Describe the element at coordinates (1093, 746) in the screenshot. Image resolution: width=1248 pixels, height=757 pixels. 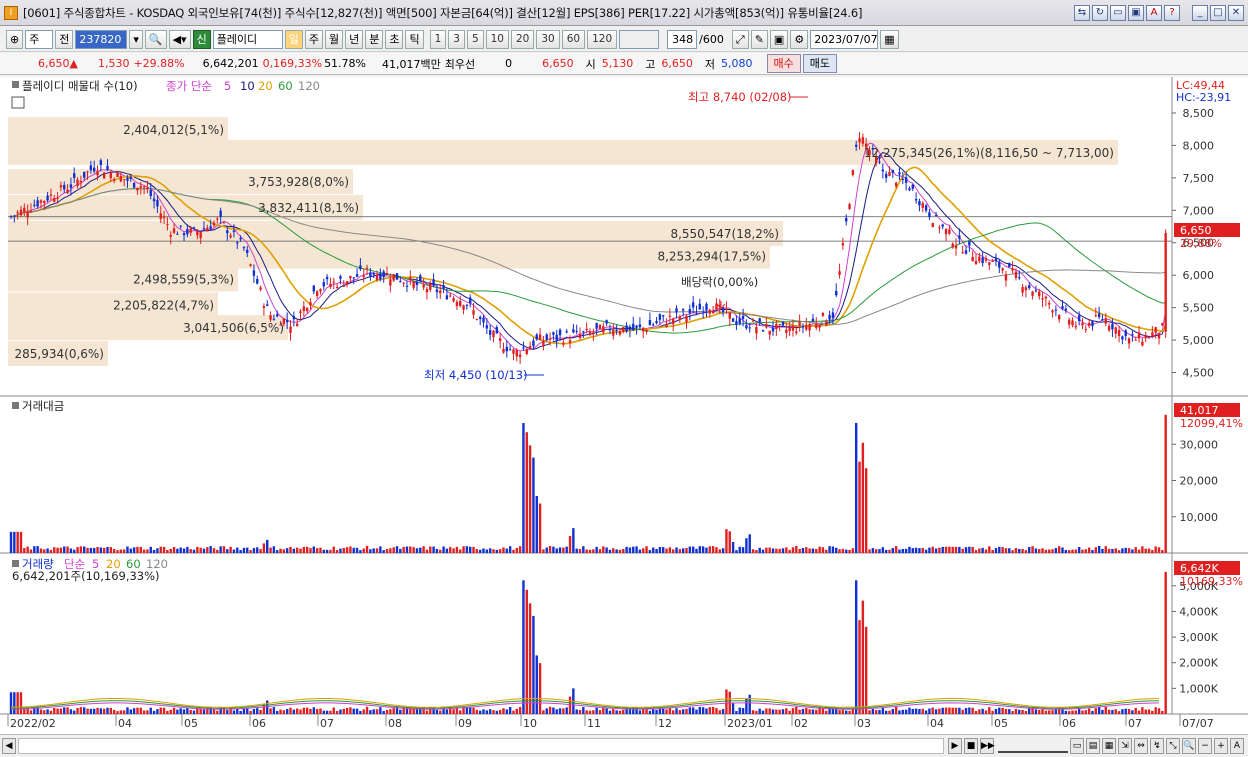
I see `tool-2-icon: ▤` at that location.